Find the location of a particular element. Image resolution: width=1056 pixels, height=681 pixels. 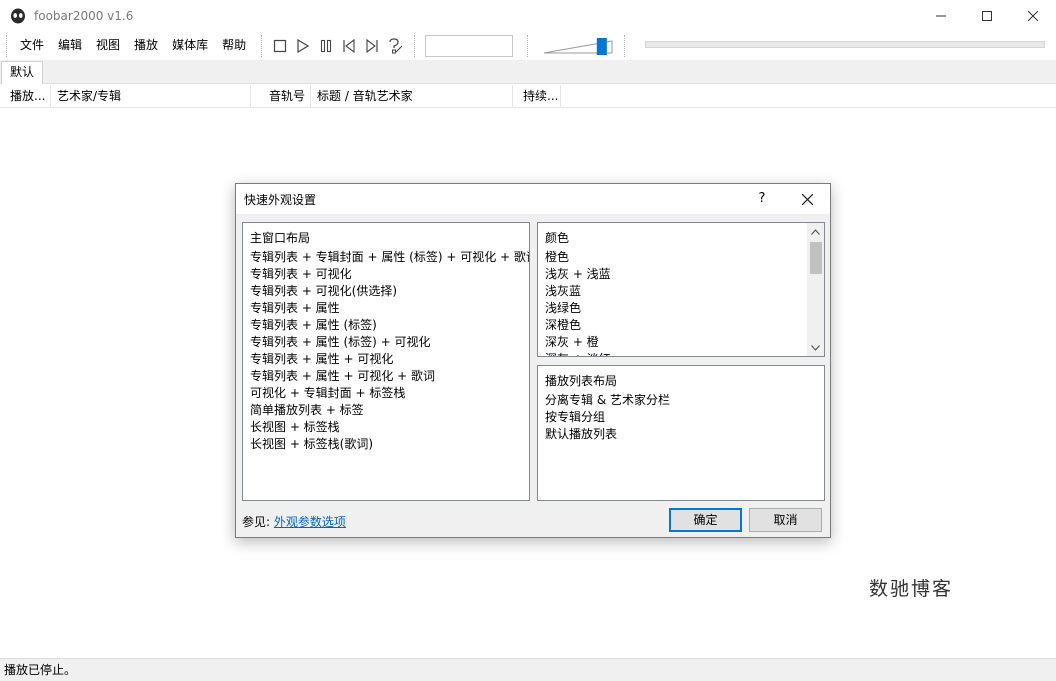

color-option: 浅灰蓝 is located at coordinates (681, 291).